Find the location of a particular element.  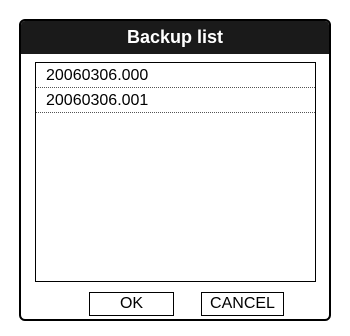

button-row: OK CANCEL is located at coordinates (175, 305).